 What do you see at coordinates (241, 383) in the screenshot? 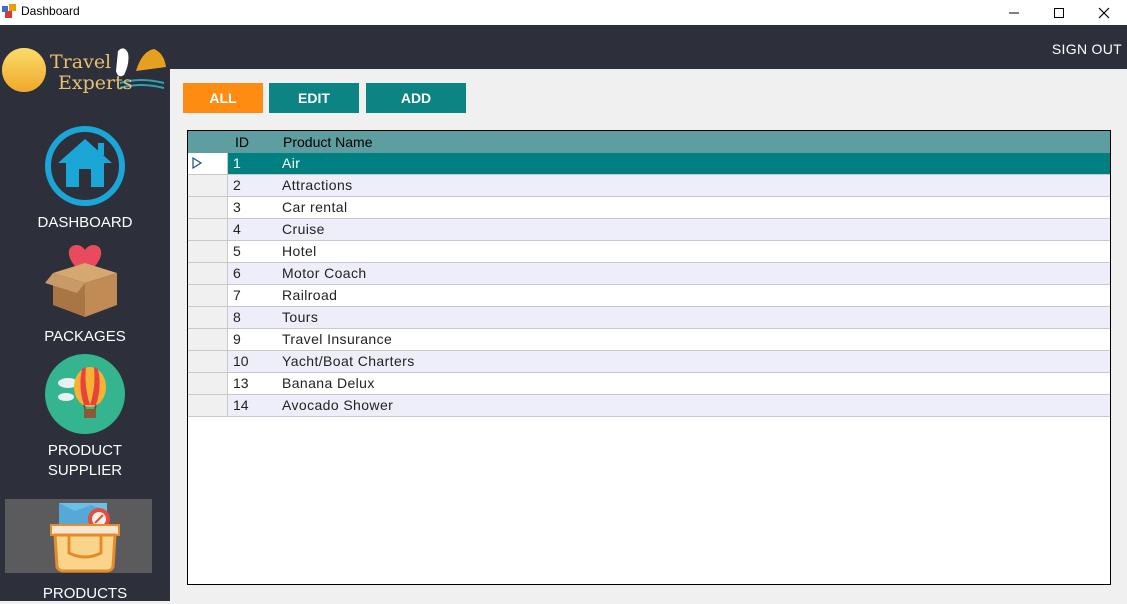
I see `cell-id: 13` at bounding box center [241, 383].